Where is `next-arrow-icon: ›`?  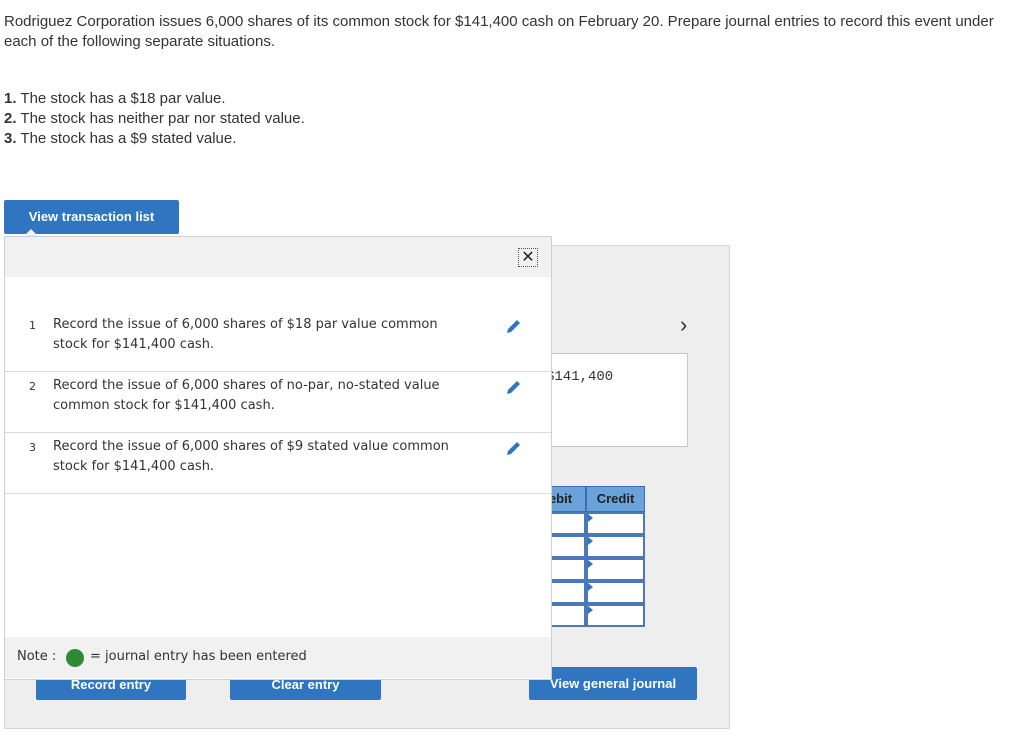
next-arrow-icon: › is located at coordinates (683, 325).